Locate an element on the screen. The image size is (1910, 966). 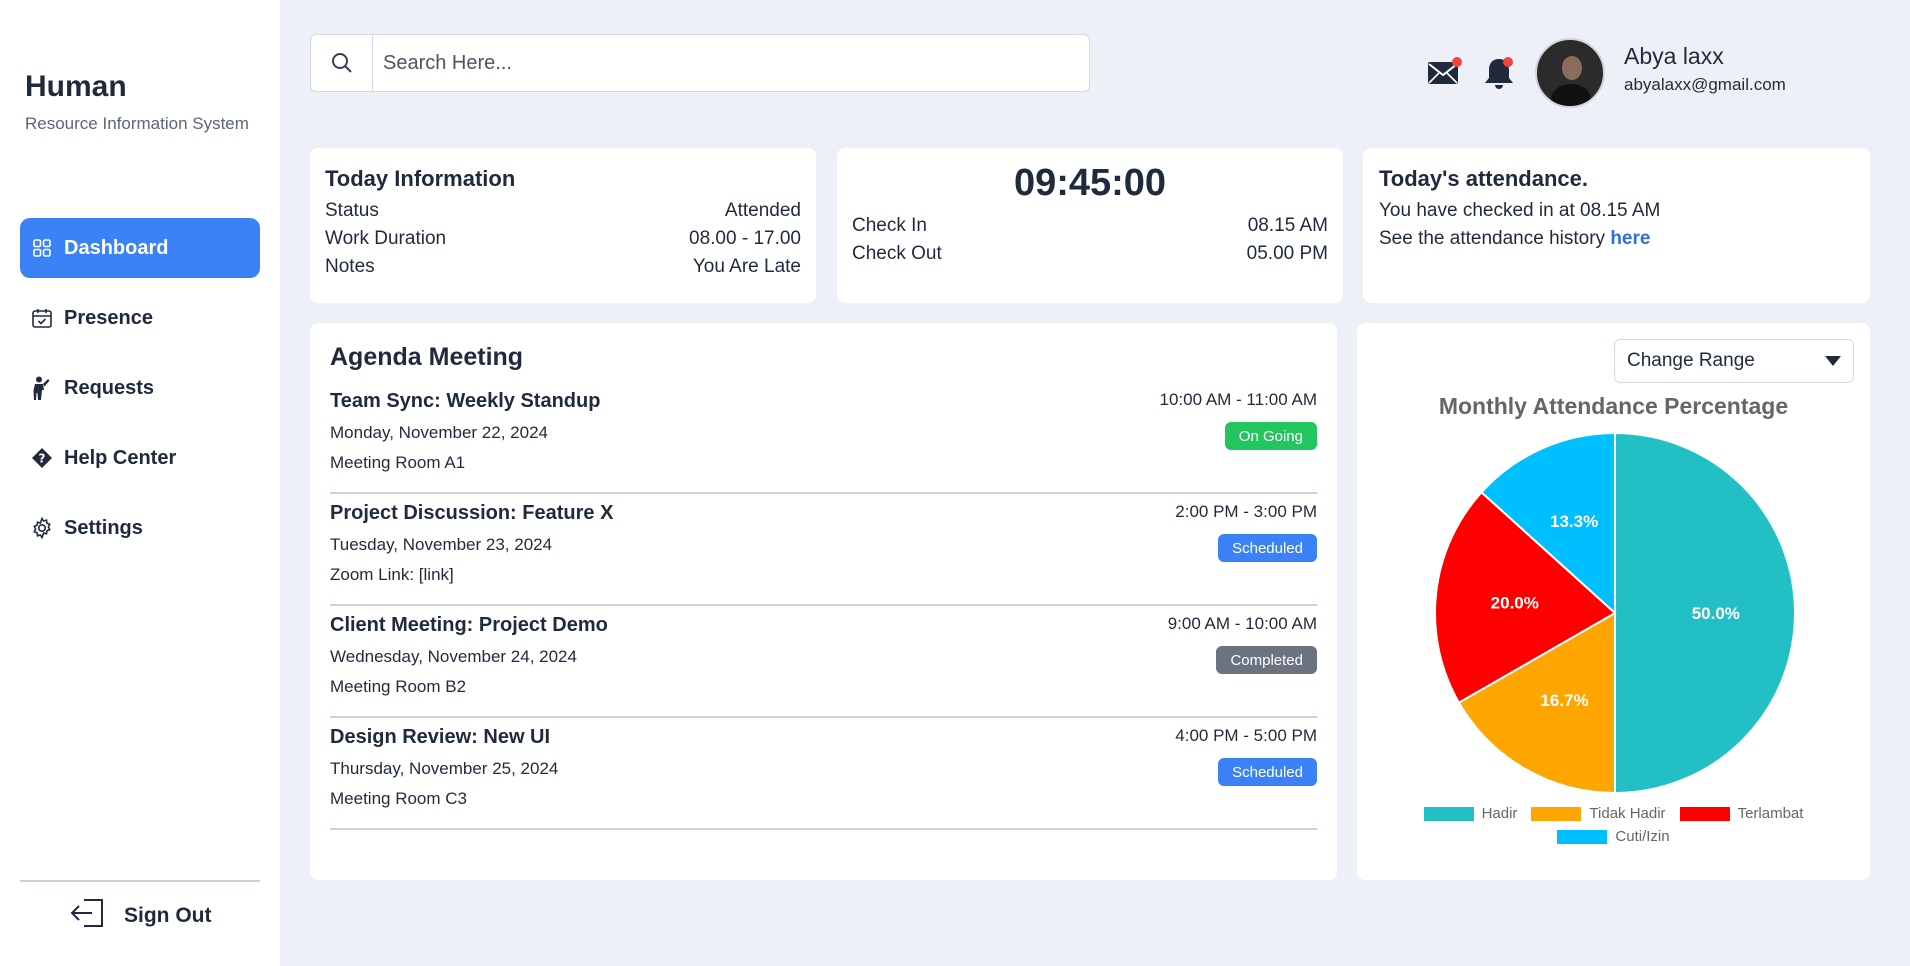
card-title: Today's attendance. is located at coordinates (1483, 178).